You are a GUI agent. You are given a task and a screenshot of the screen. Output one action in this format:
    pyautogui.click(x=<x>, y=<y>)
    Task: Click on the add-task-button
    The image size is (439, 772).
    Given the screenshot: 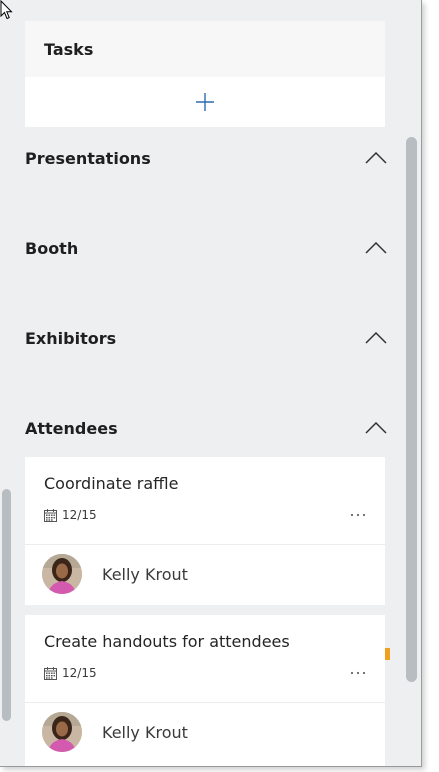 What is the action you would take?
    pyautogui.click(x=205, y=102)
    